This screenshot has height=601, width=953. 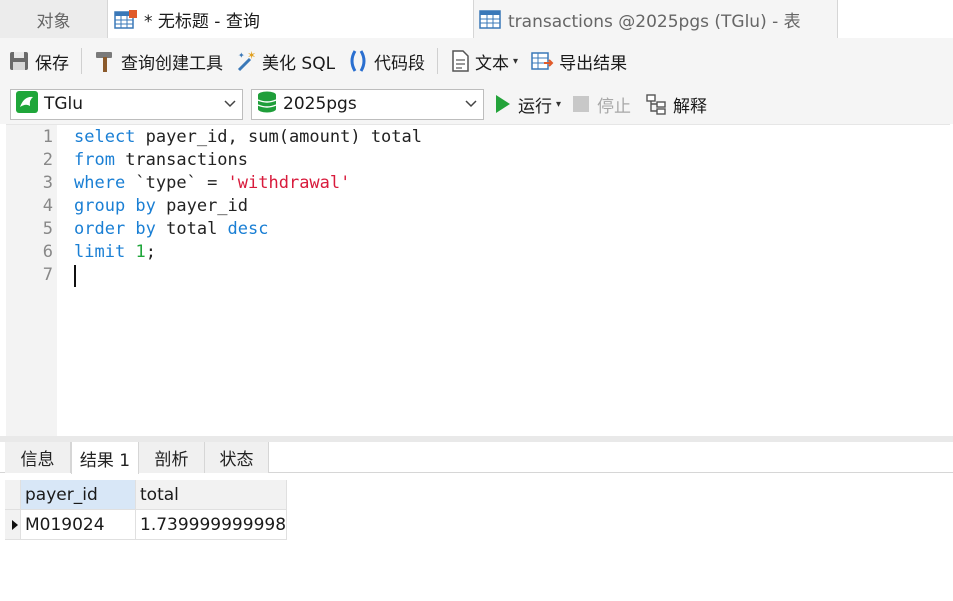 I want to click on text-label: 文本, so click(x=492, y=63).